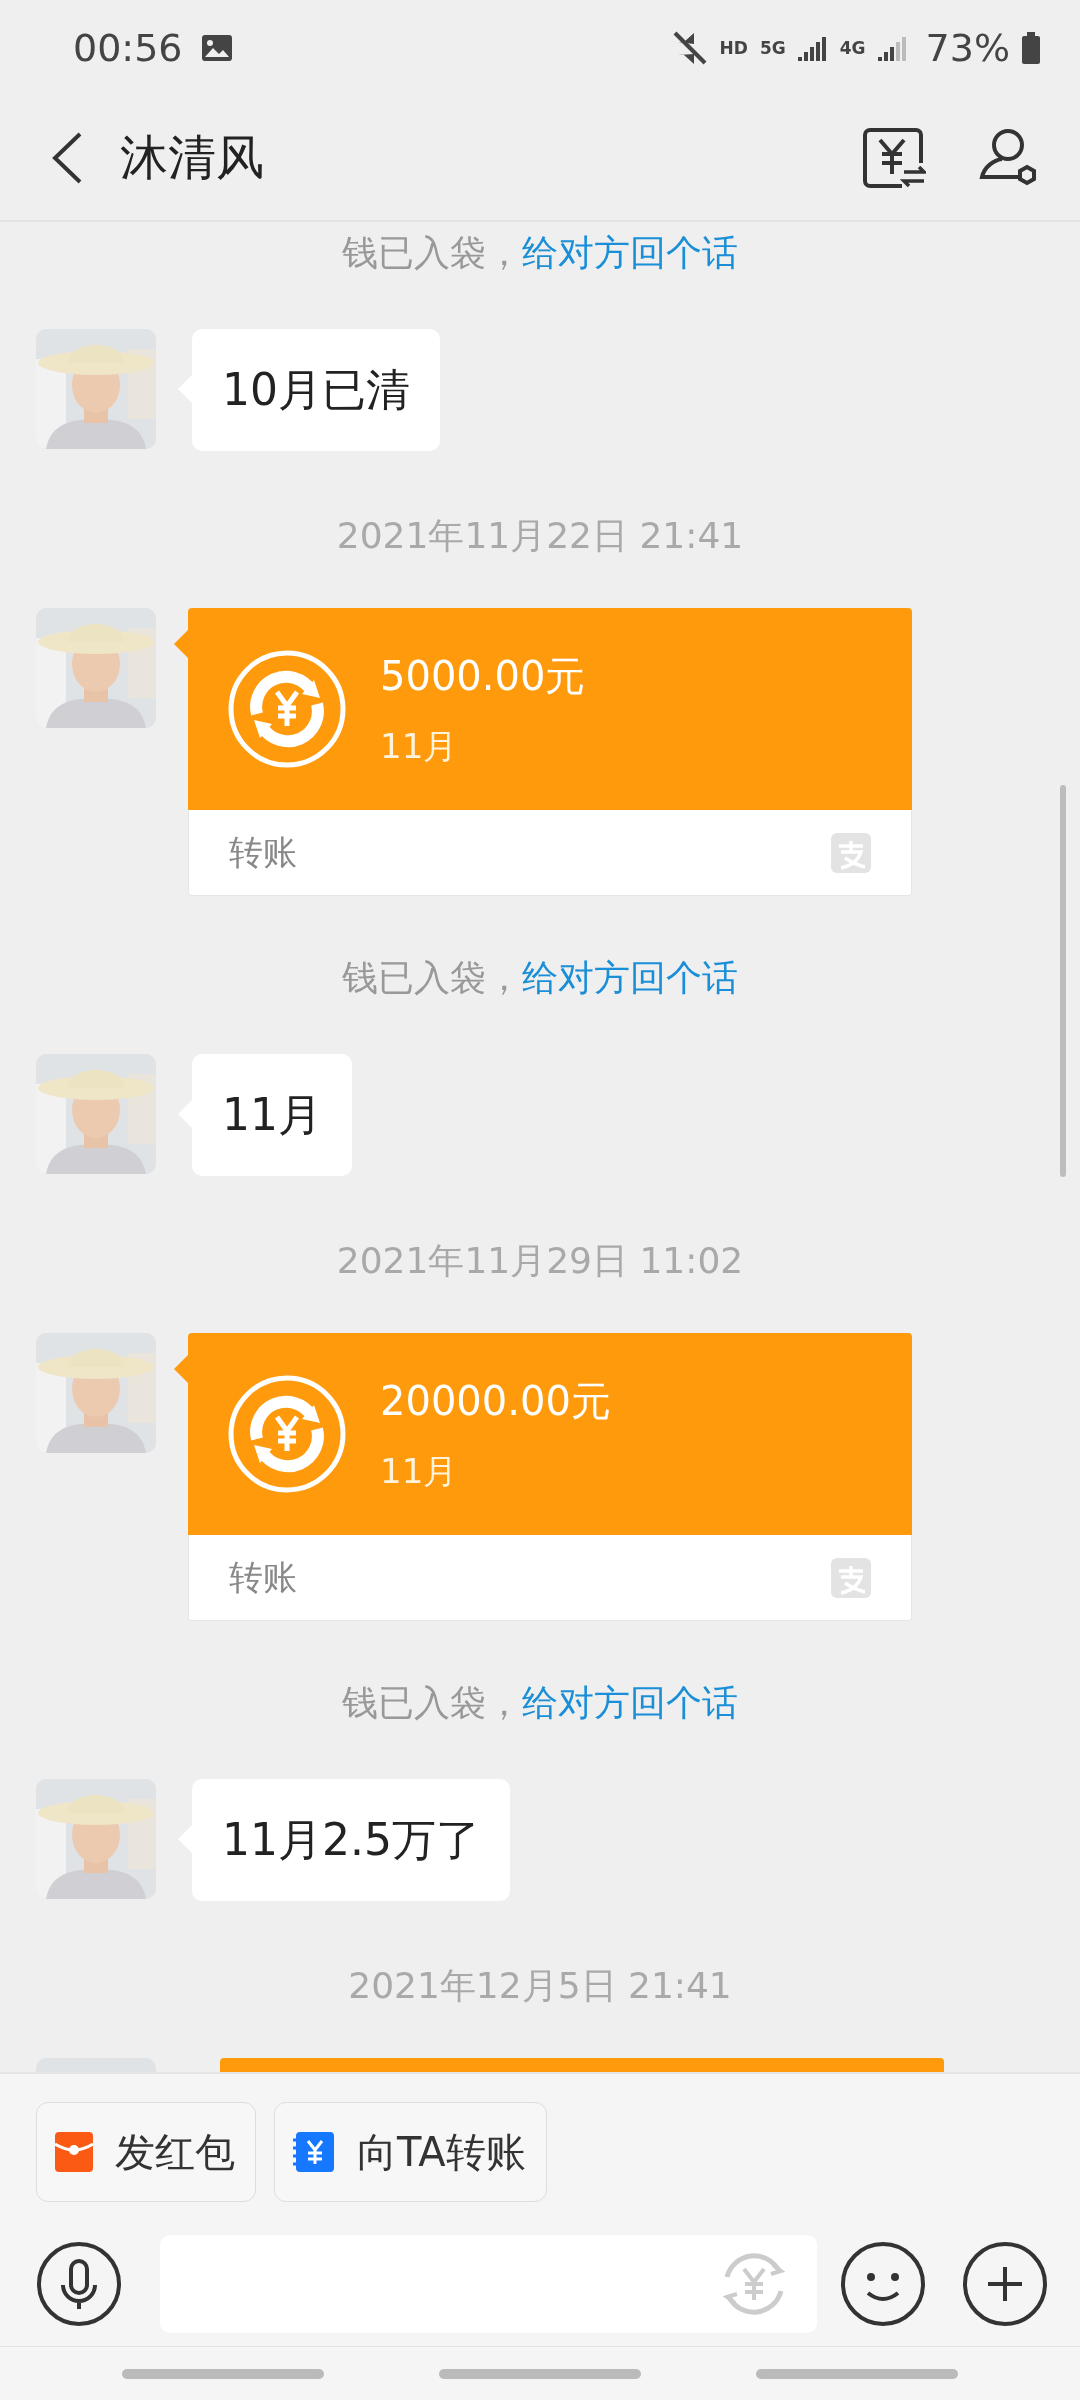  I want to click on transfer-card: 5000.00元 11月, so click(550, 709).